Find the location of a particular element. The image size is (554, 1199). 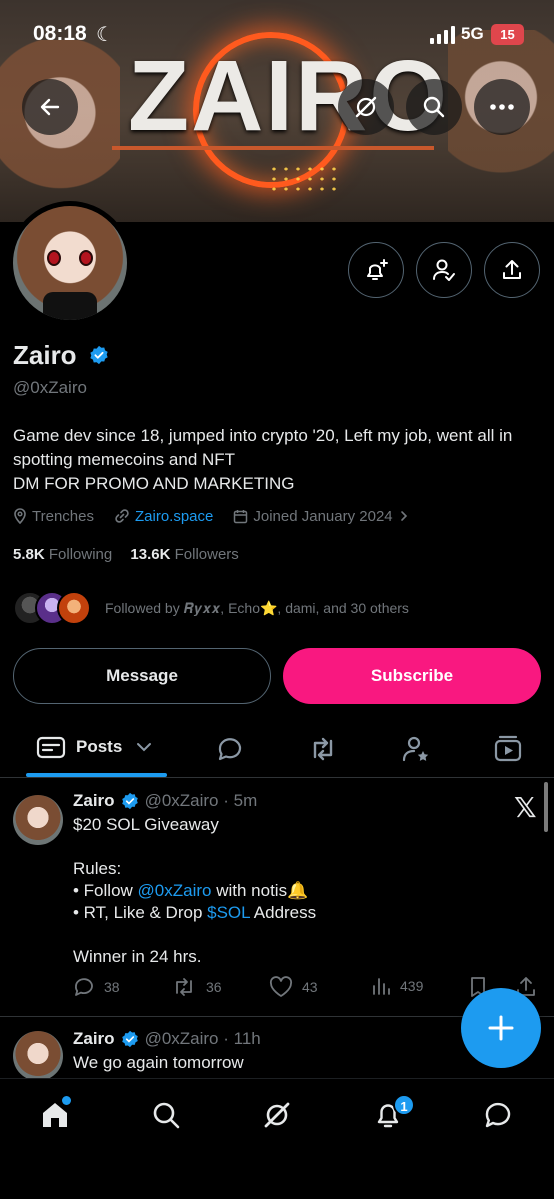

nav-search is located at coordinates (166, 1115).